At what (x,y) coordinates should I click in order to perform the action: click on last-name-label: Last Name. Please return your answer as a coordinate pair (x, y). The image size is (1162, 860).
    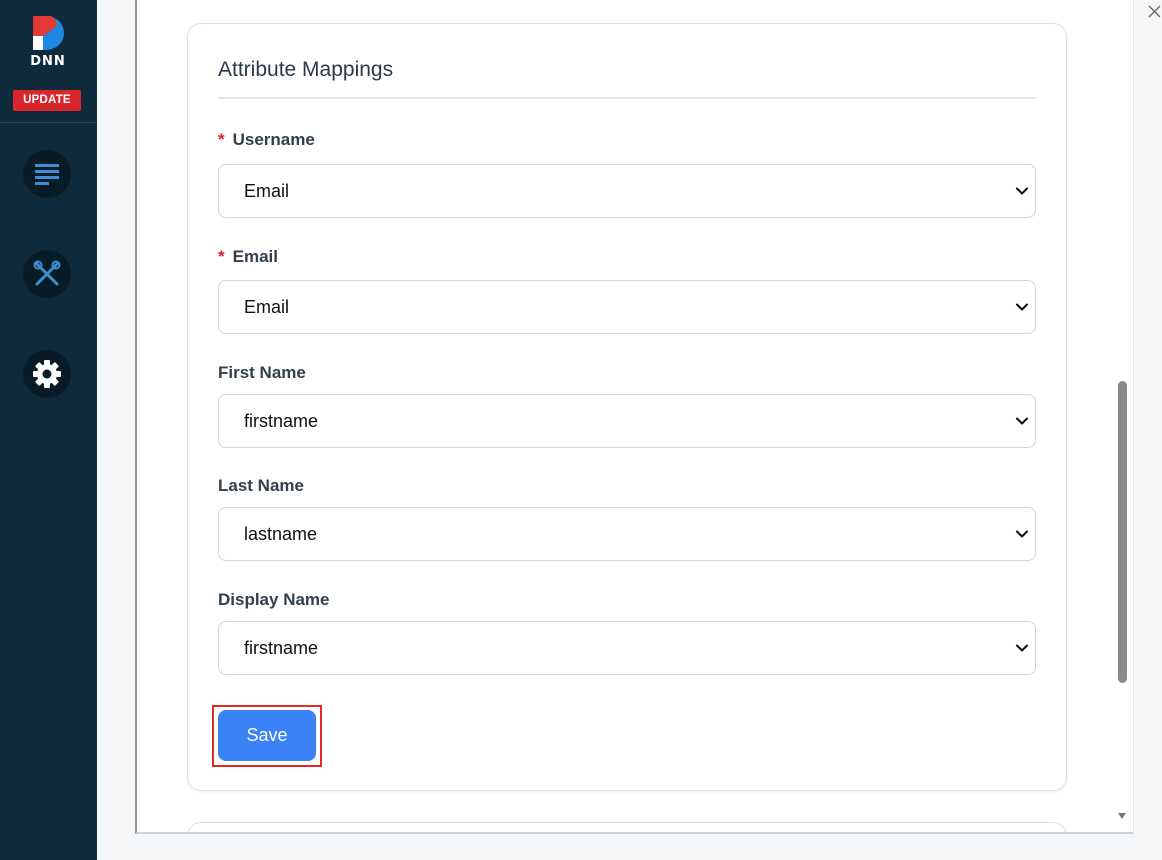
    Looking at the image, I should click on (261, 485).